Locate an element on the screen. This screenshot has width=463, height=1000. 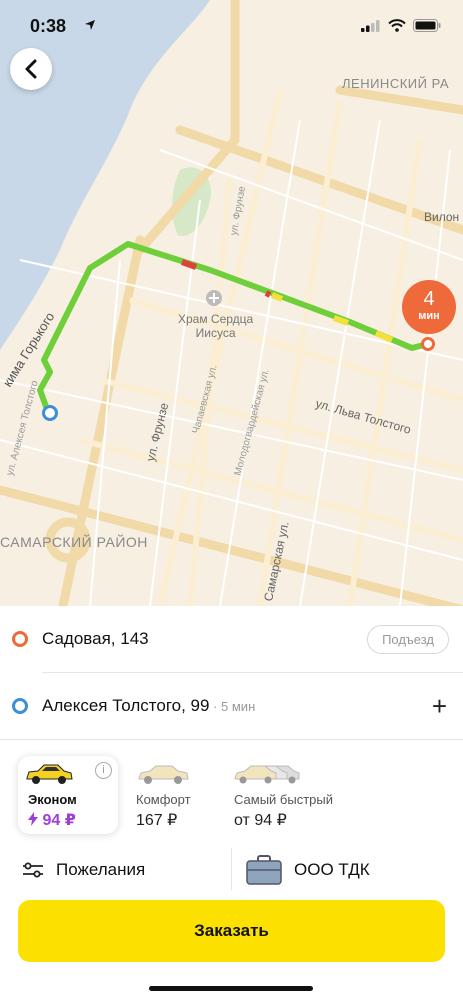
cars-group-icon is located at coordinates (267, 774).